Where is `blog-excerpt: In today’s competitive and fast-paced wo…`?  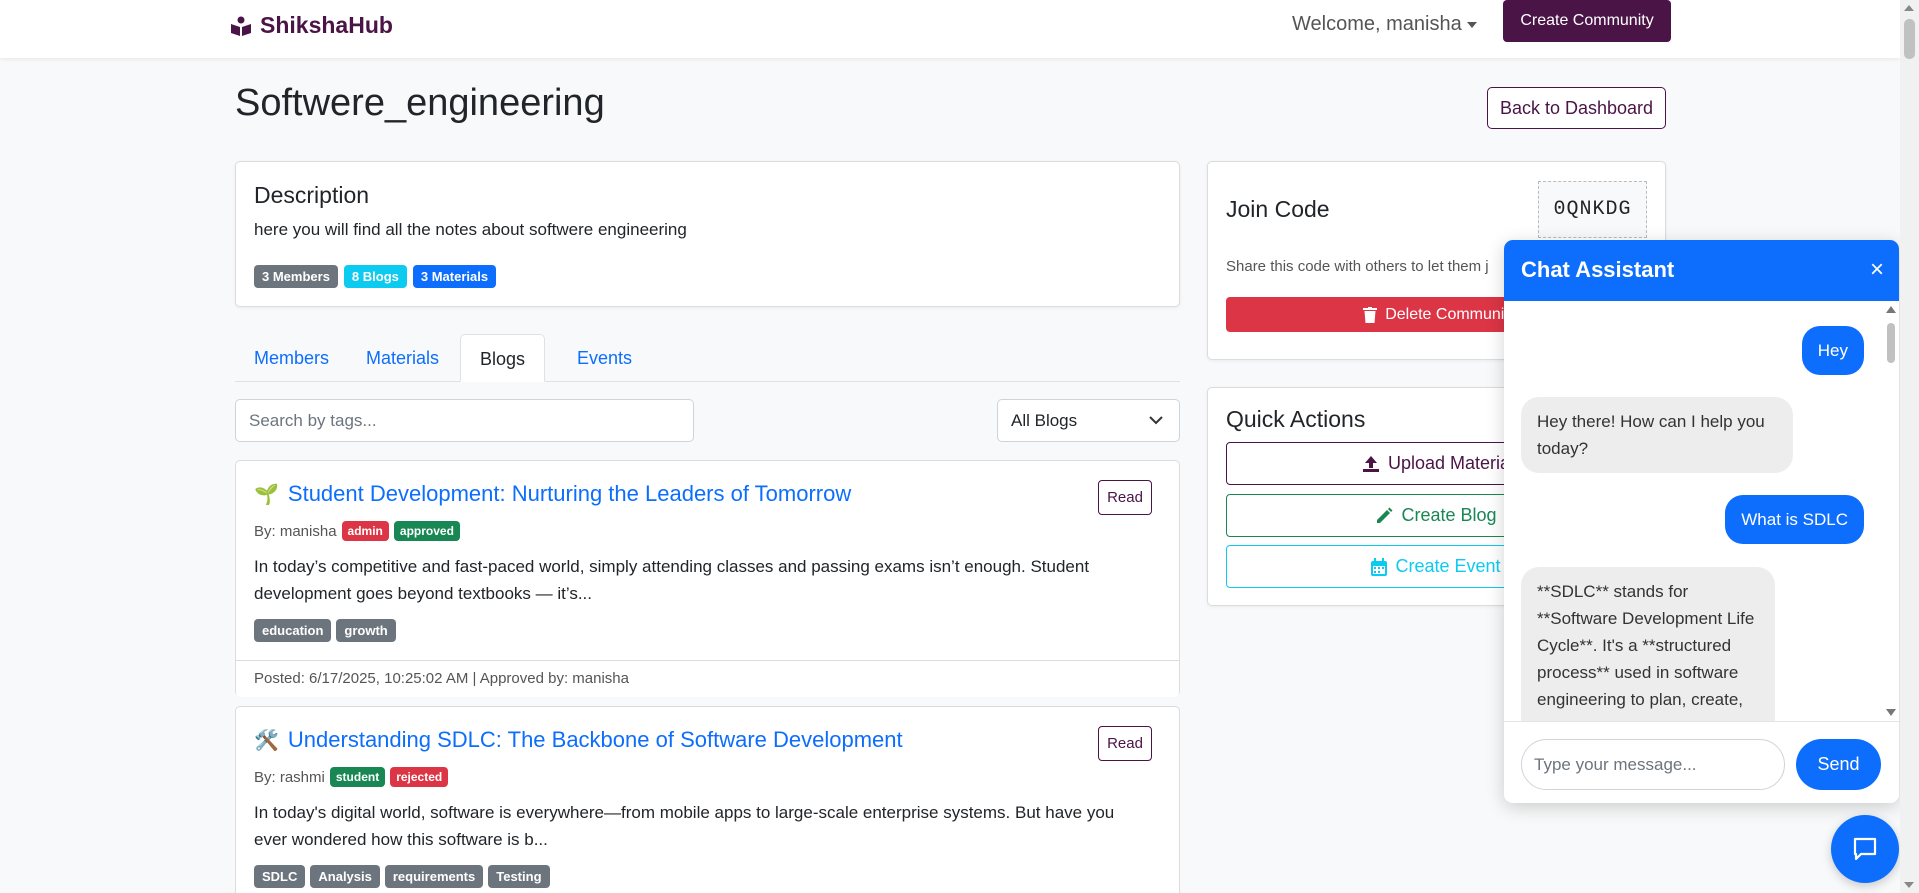 blog-excerpt: In today’s competitive and fast-paced wo… is located at coordinates (672, 580).